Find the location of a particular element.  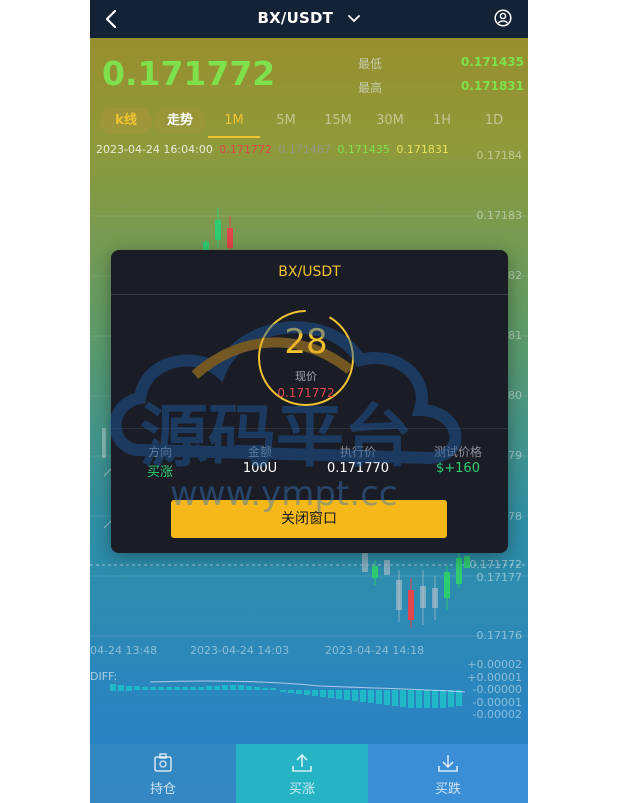

chevron-down-icon is located at coordinates (354, 18).